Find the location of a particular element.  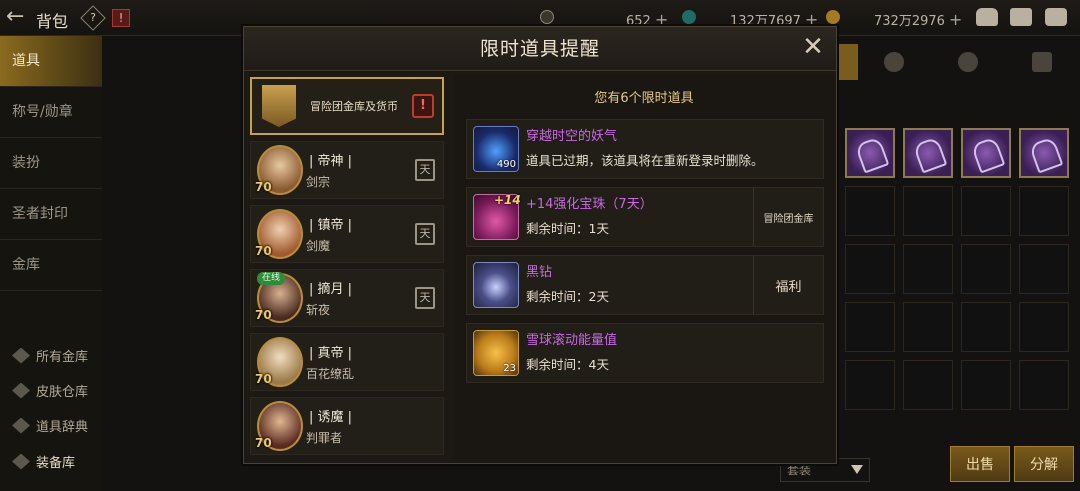

gem-icon is located at coordinates (689, 17).